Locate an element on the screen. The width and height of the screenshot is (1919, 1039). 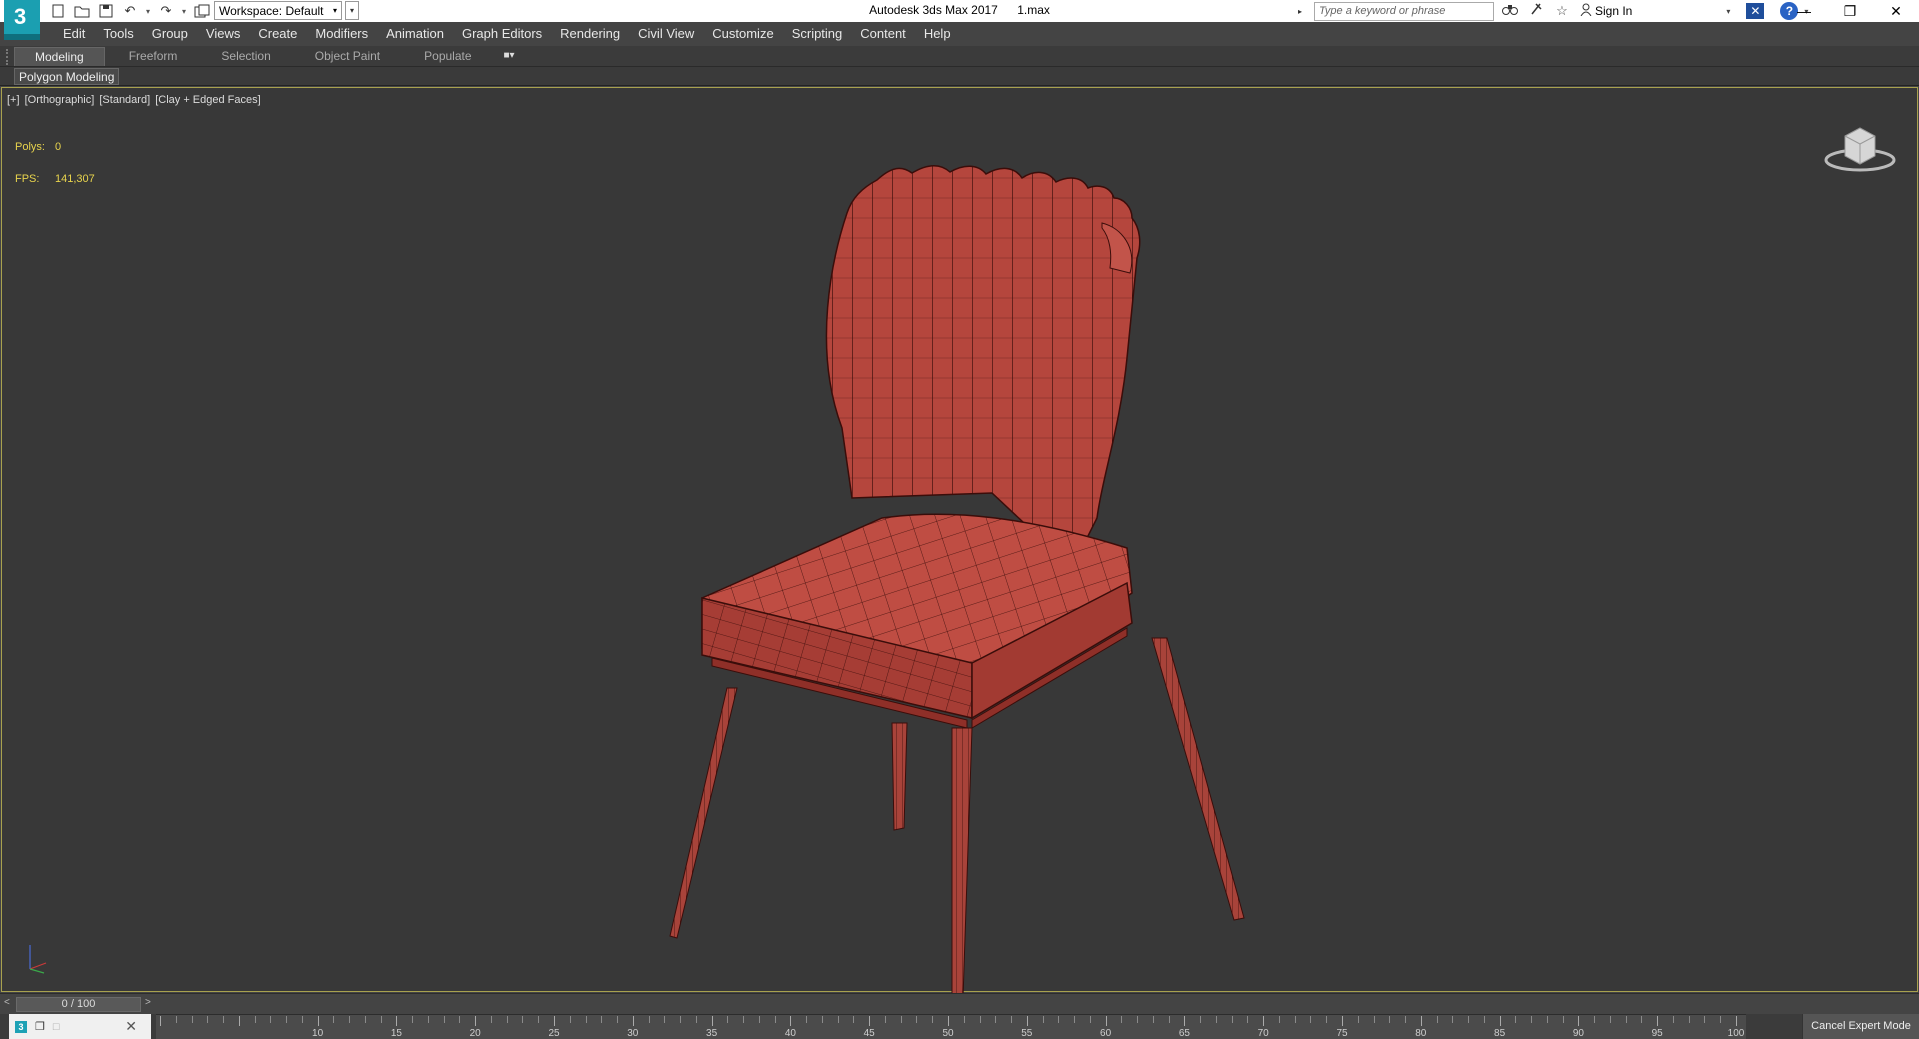
menu-scripting: Scripting is located at coordinates (817, 34).